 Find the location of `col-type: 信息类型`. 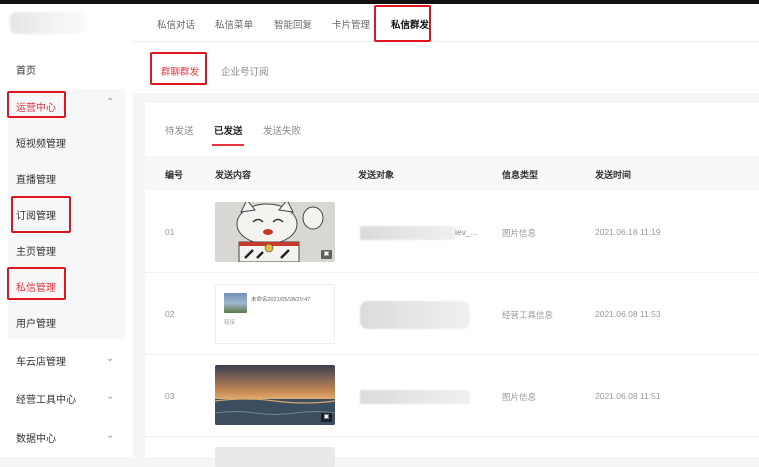

col-type: 信息类型 is located at coordinates (520, 175).